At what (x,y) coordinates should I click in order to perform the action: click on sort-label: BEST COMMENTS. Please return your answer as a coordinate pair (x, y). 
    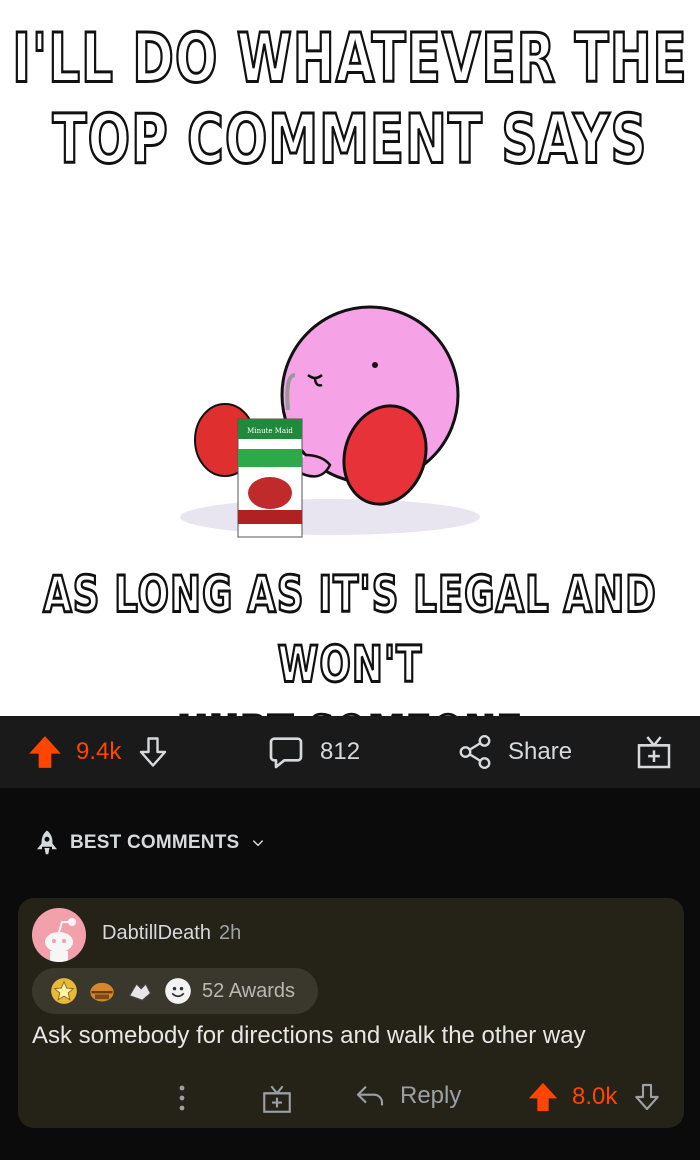
    Looking at the image, I should click on (155, 842).